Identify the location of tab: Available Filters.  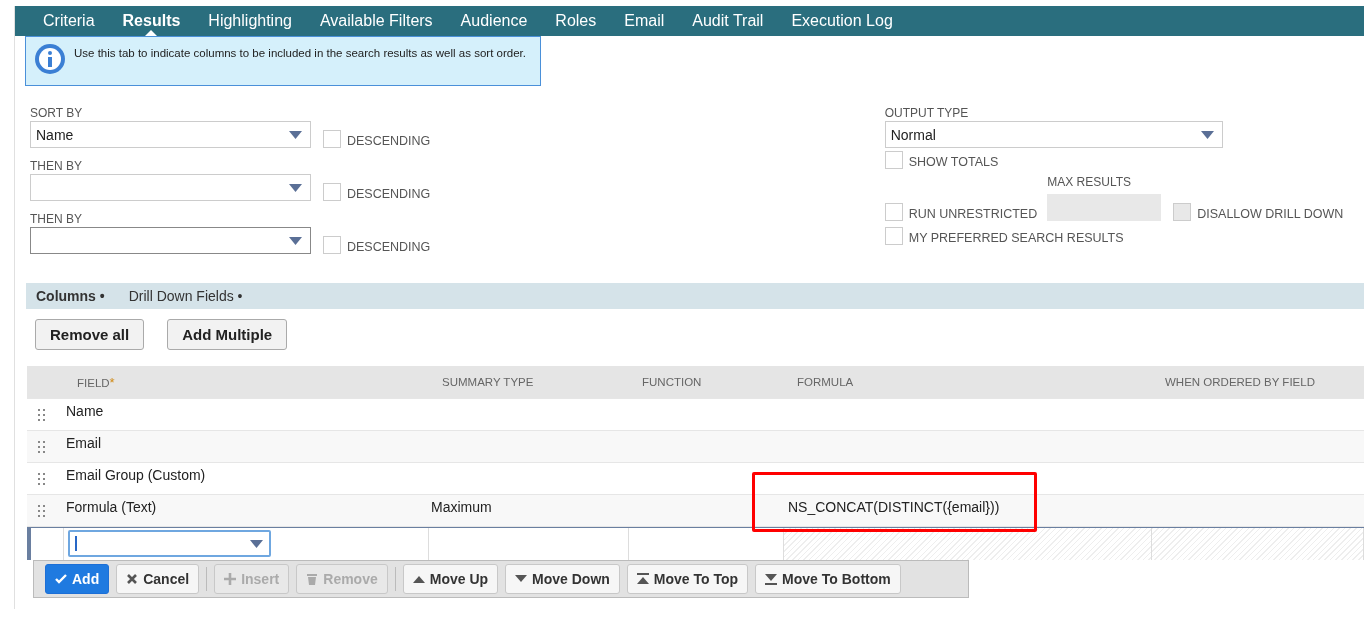
(376, 21).